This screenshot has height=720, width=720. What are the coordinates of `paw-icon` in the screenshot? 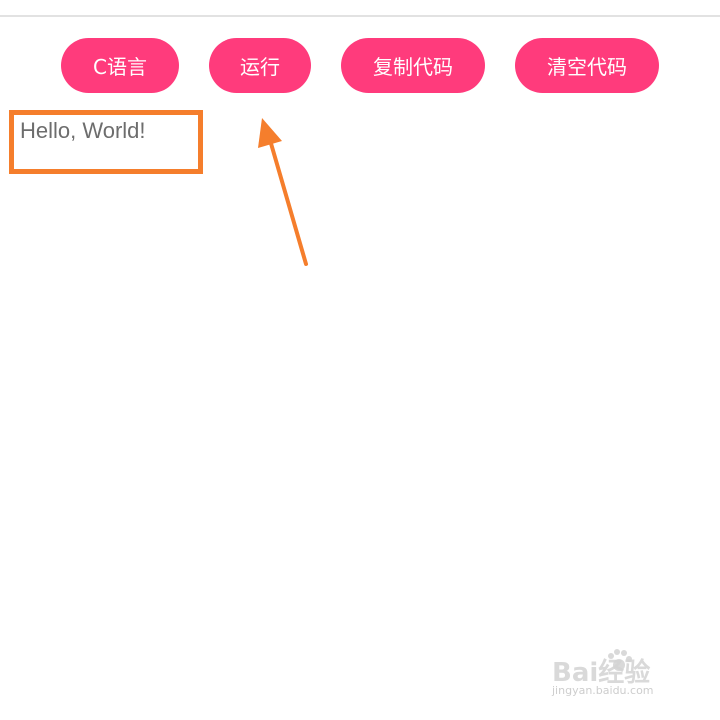 It's located at (620, 660).